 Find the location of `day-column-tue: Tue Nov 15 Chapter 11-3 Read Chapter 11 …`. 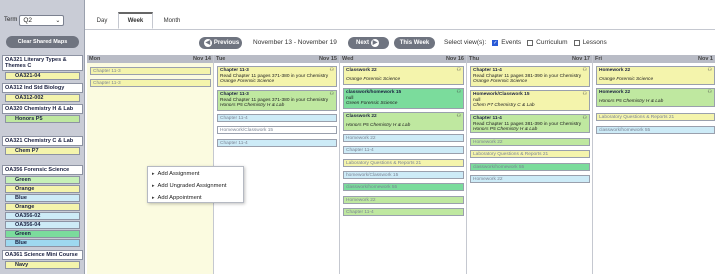

day-column-tue: Tue Nov 15 Chapter 11-3 Read Chapter 11 … is located at coordinates (277, 164).